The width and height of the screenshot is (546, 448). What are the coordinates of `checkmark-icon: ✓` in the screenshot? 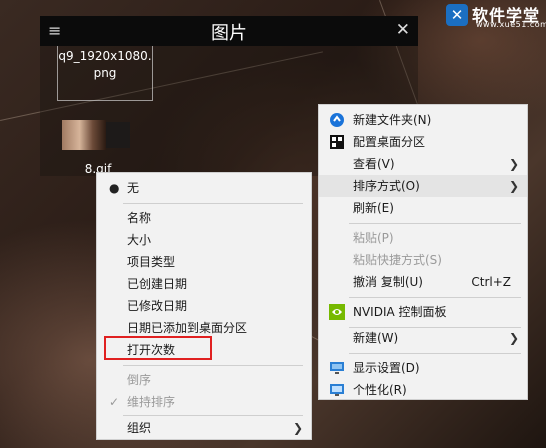 It's located at (114, 402).